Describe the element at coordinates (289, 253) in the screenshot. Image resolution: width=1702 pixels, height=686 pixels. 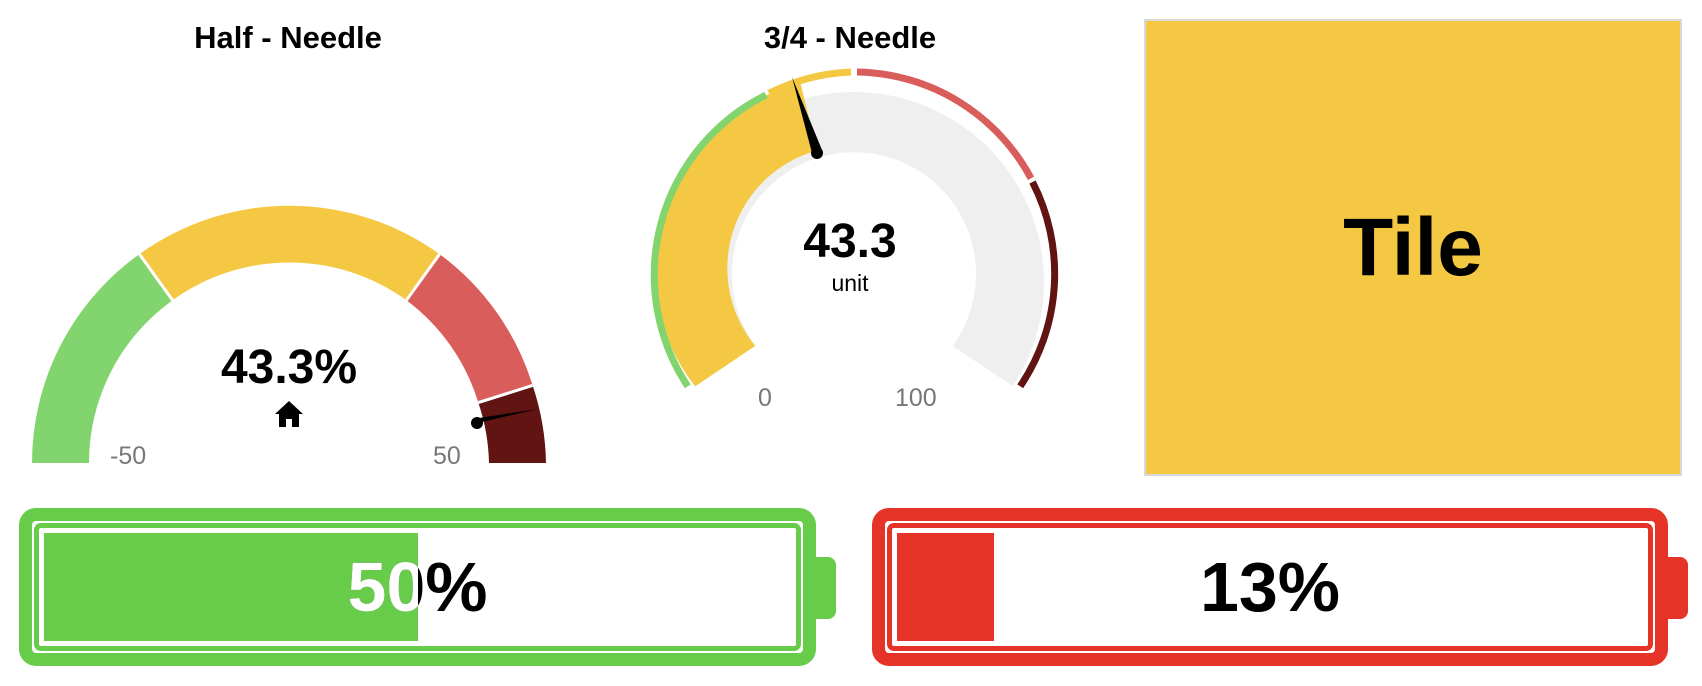
I see `half-gauge-segment-yellow` at that location.